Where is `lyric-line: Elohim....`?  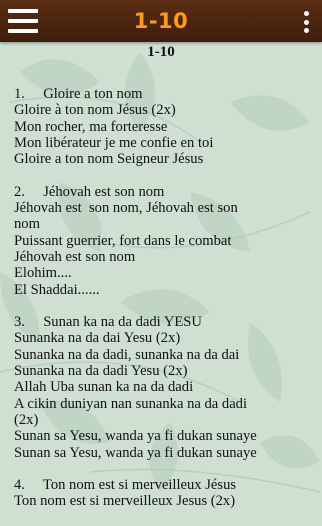 lyric-line: Elohim.... is located at coordinates (43, 273).